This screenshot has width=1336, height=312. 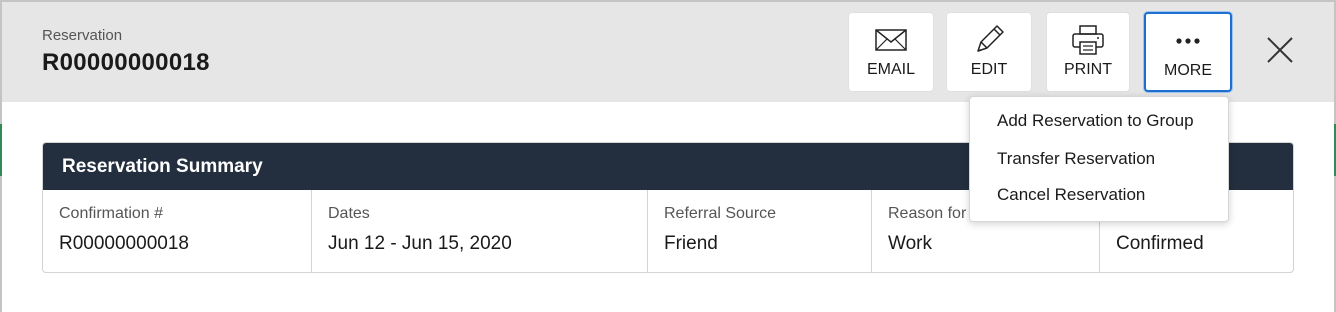 I want to click on email-button: EMAIL, so click(x=891, y=52).